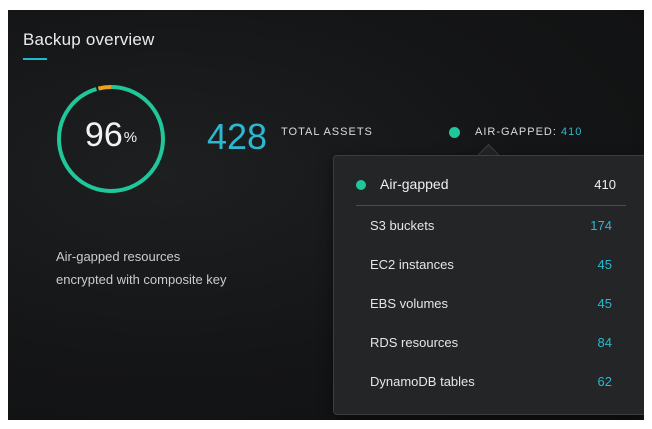  I want to click on air-gapped-summary: AIR-GAPPED: 410, so click(528, 132).